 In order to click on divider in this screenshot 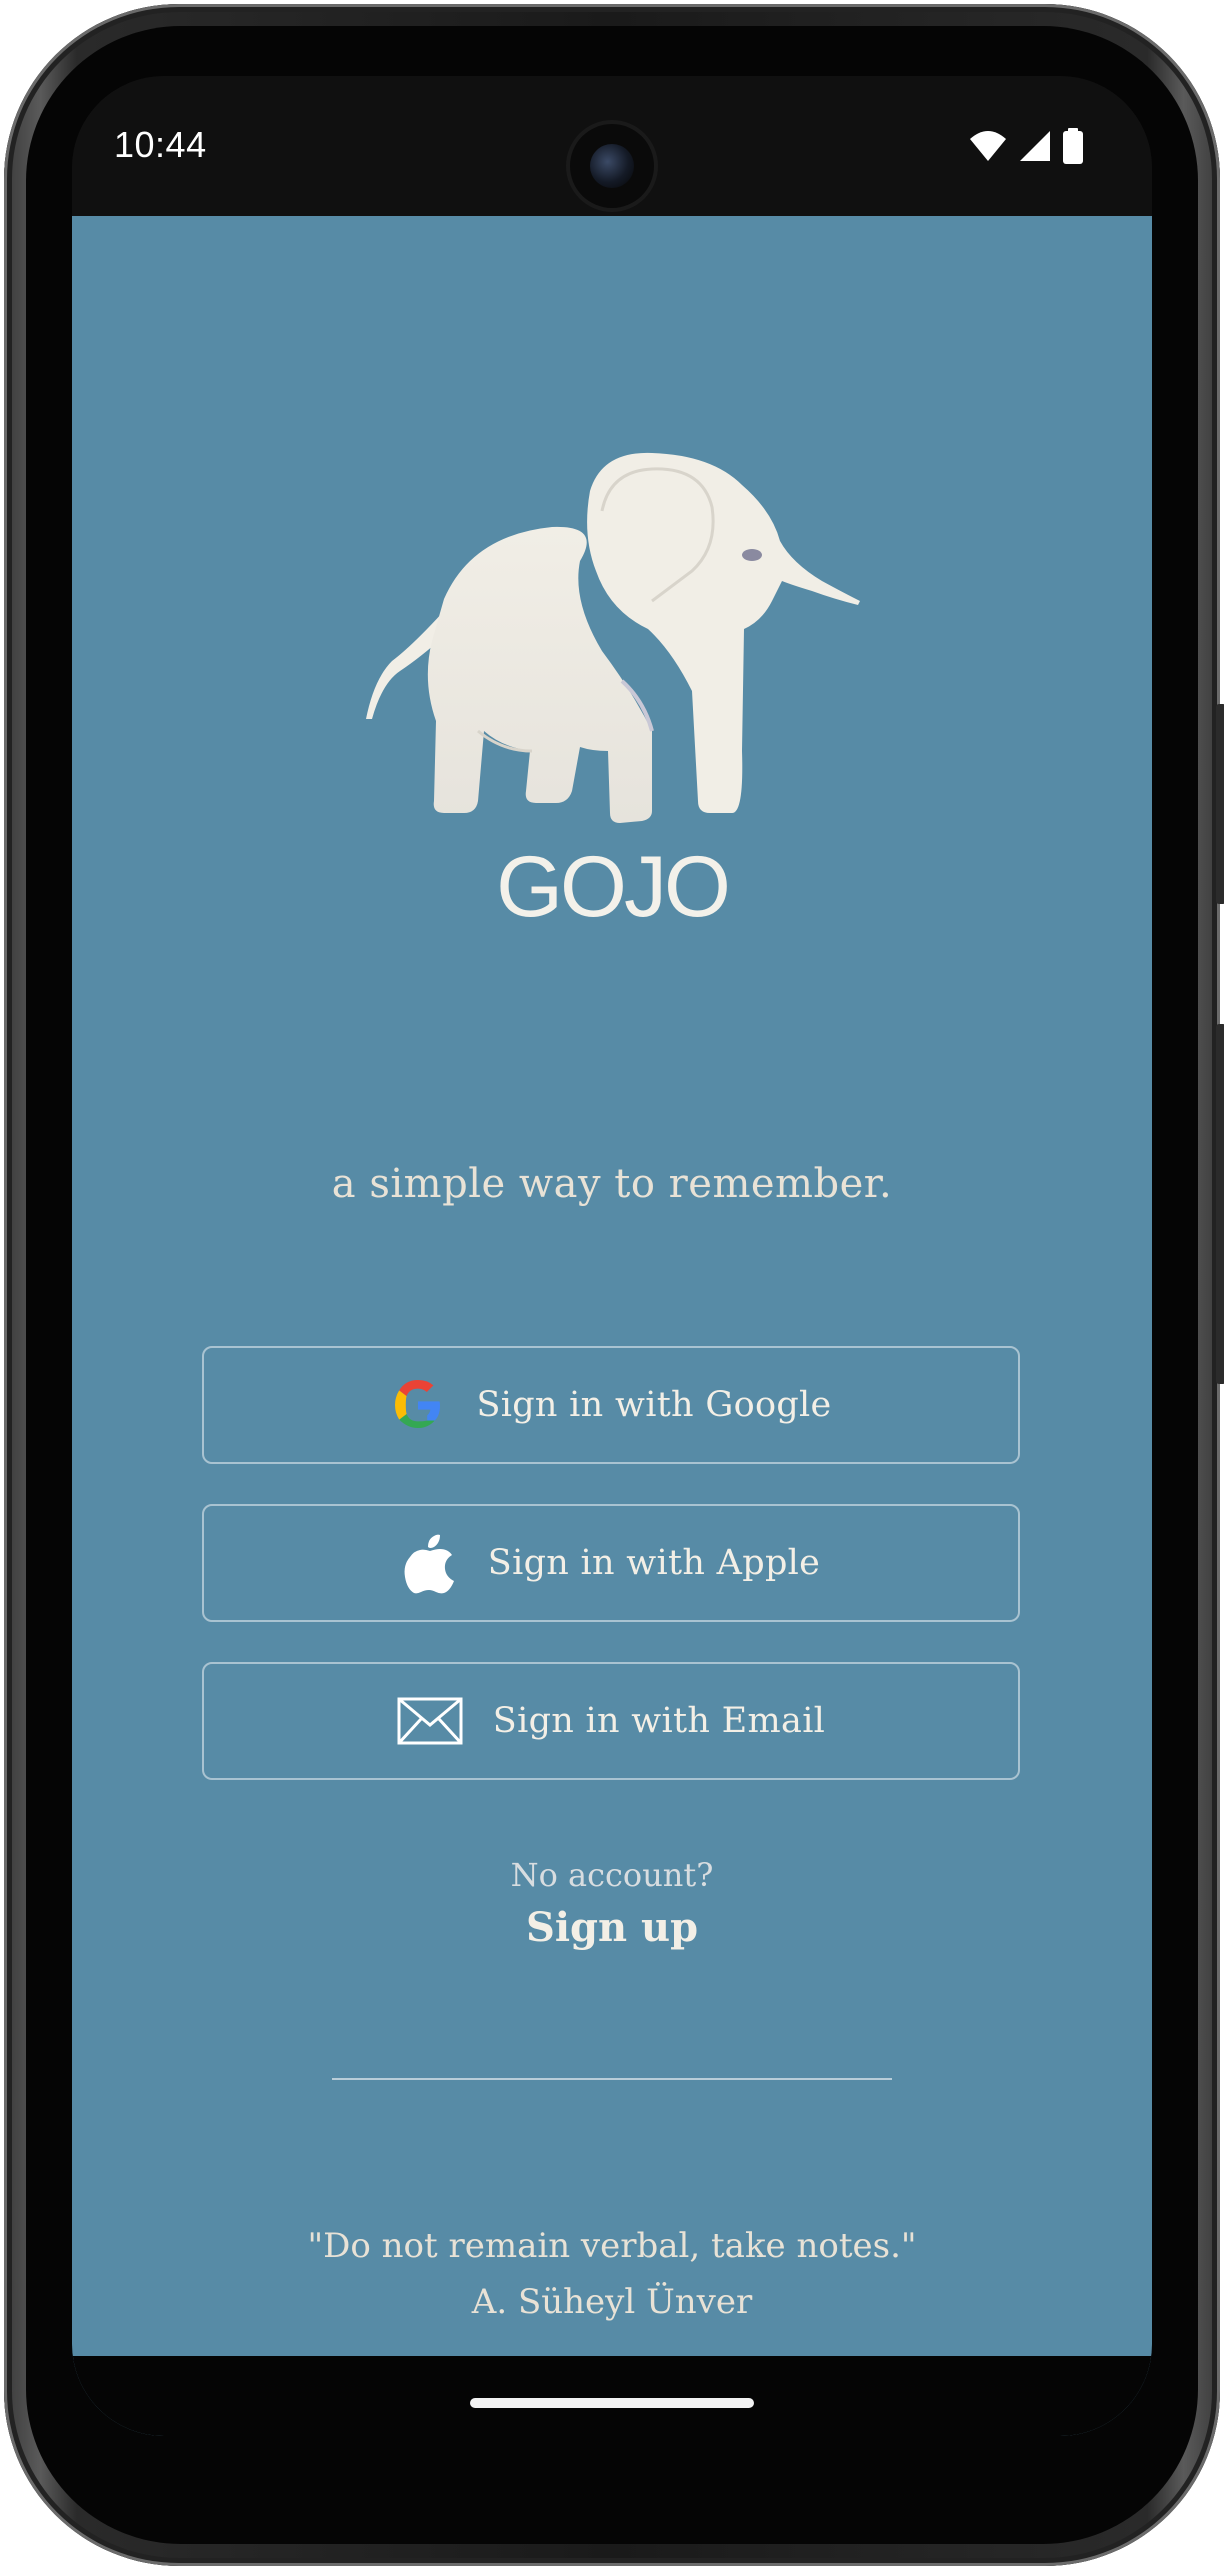, I will do `click(612, 2079)`.